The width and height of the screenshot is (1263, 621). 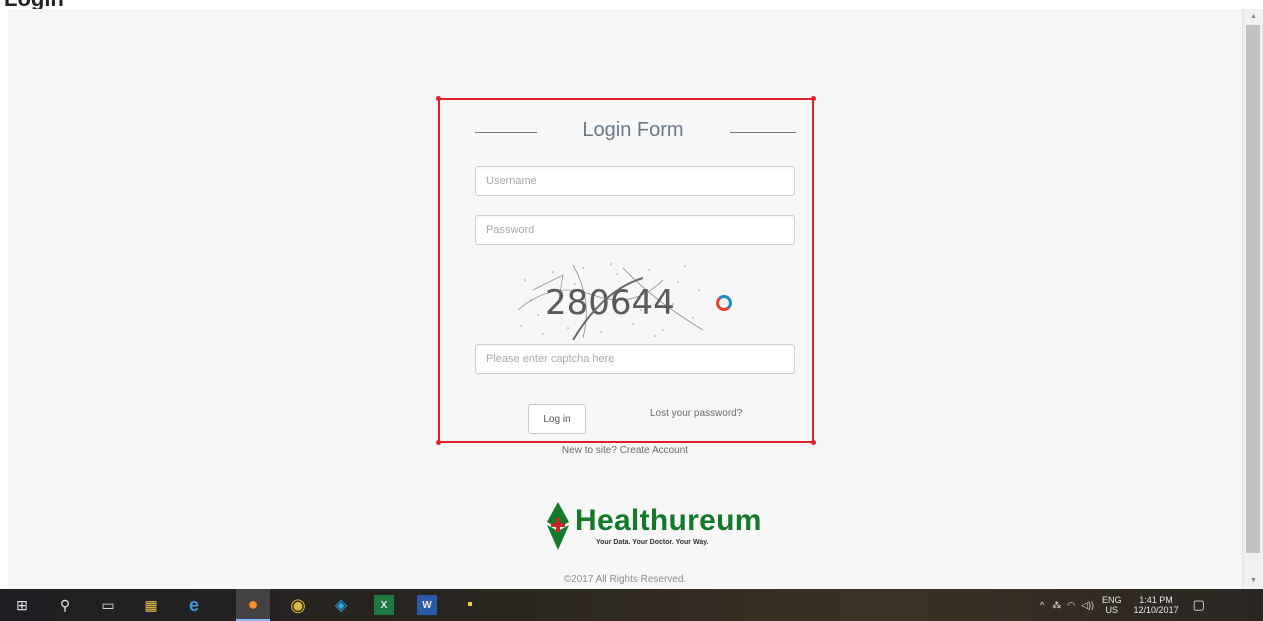 What do you see at coordinates (298, 605) in the screenshot?
I see `chrome-icon: ◉` at bounding box center [298, 605].